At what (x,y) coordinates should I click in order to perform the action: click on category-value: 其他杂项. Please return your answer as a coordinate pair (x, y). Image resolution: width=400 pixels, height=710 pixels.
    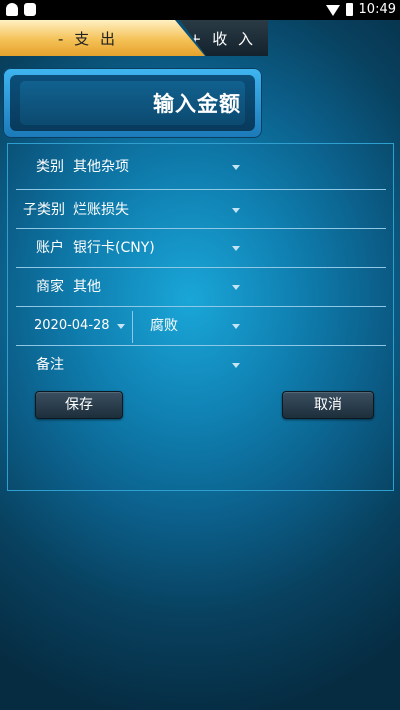
    Looking at the image, I should click on (101, 167).